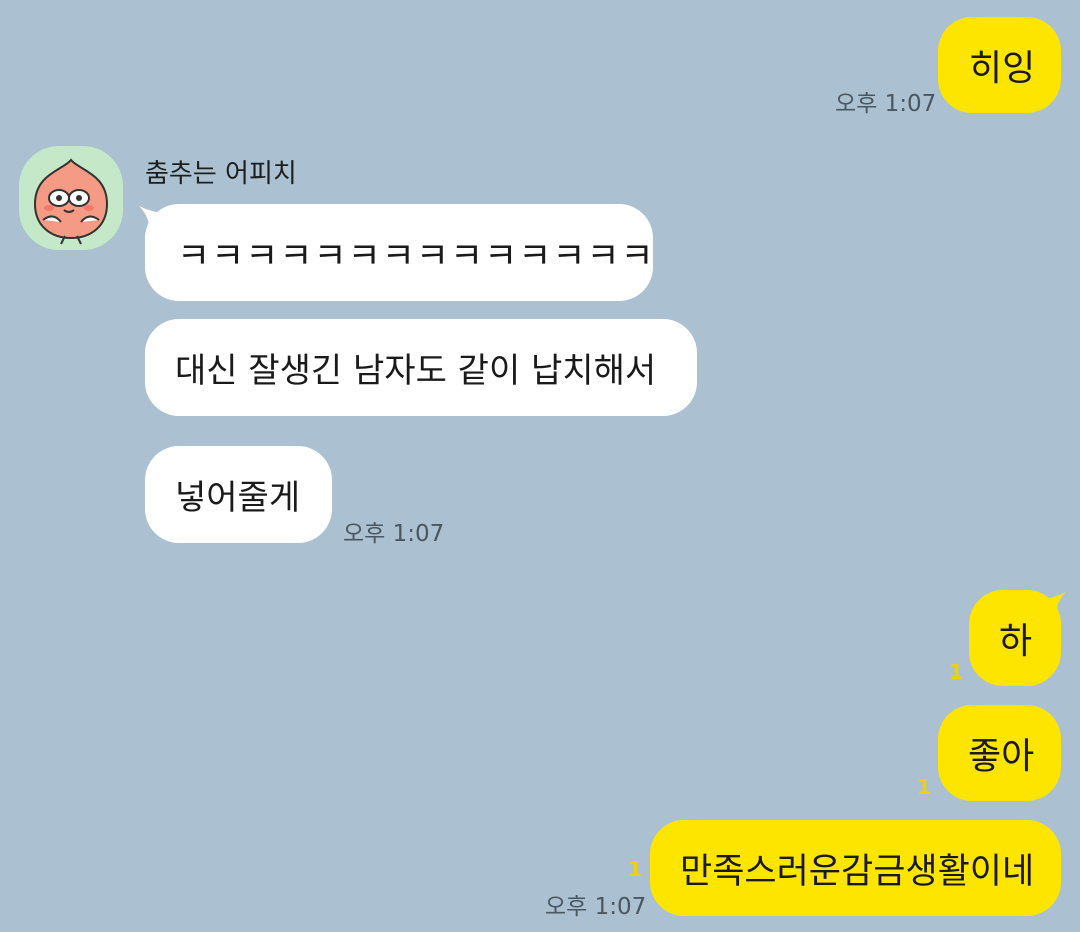 The width and height of the screenshot is (1080, 932). I want to click on message-text: 만족스러운감금생활이네, so click(857, 871).